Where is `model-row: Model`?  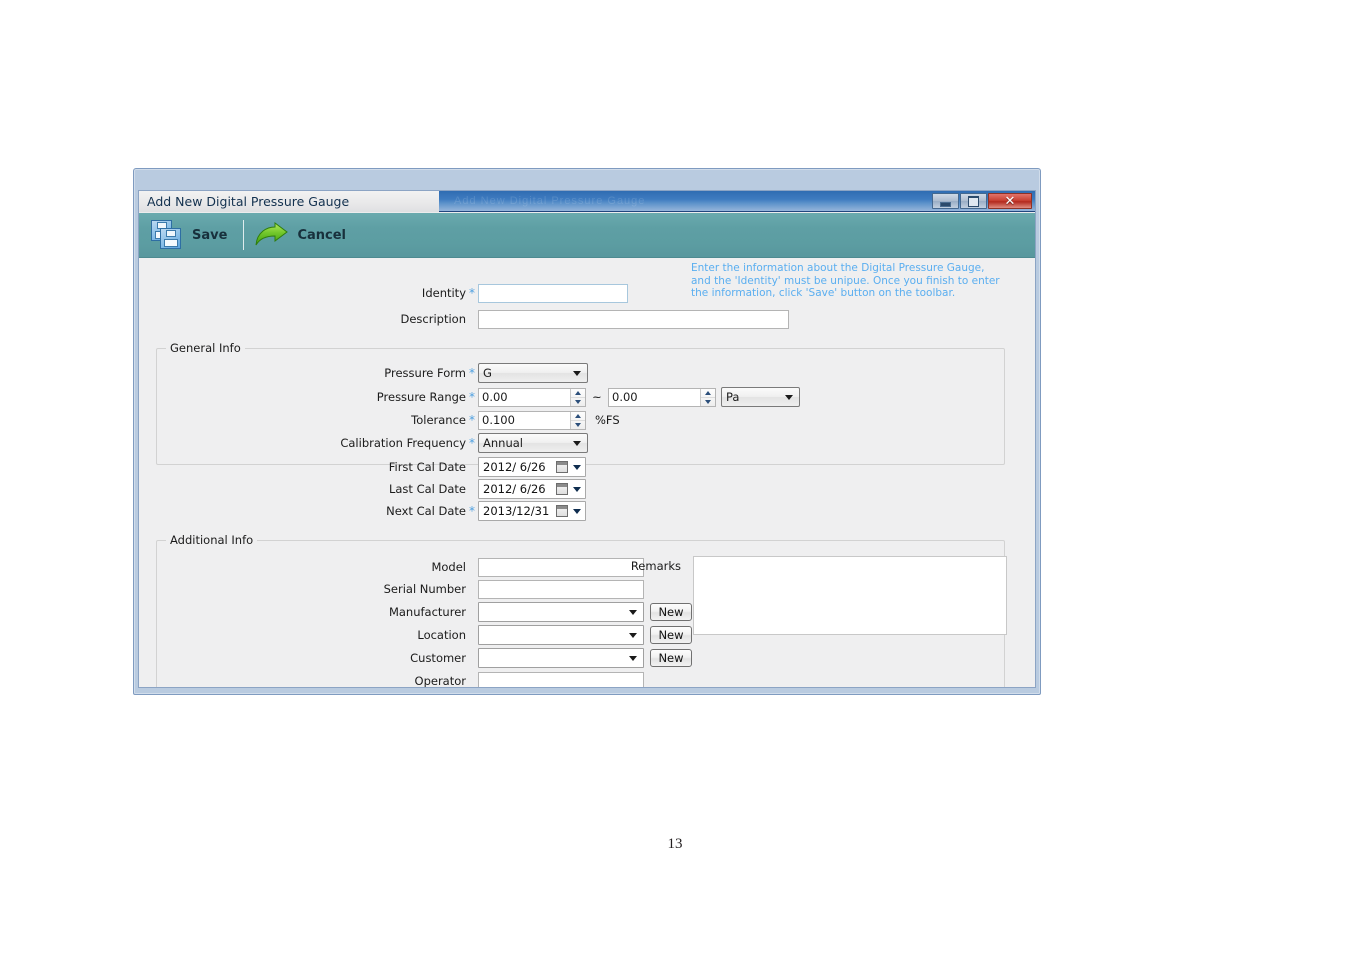
model-row: Model is located at coordinates (470, 567).